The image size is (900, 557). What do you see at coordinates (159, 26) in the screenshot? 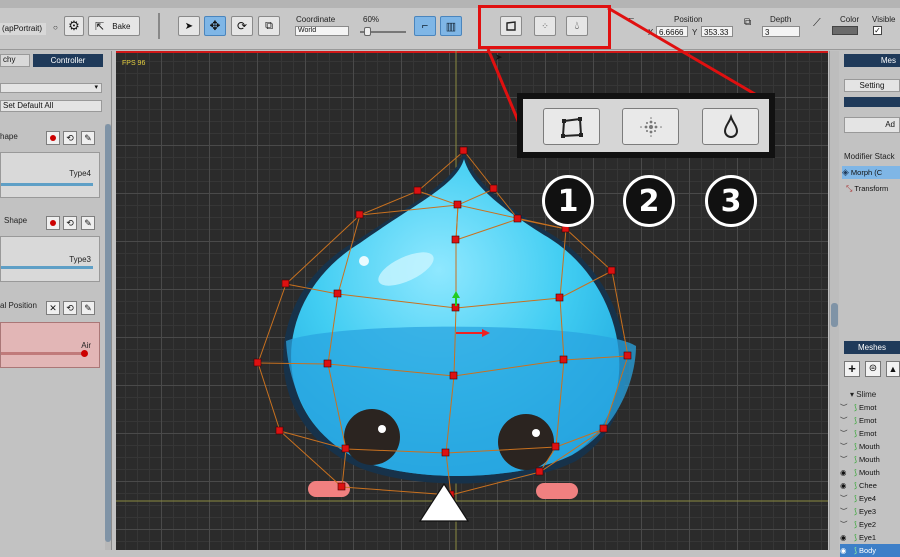
I see `toolbar-divider` at bounding box center [159, 26].